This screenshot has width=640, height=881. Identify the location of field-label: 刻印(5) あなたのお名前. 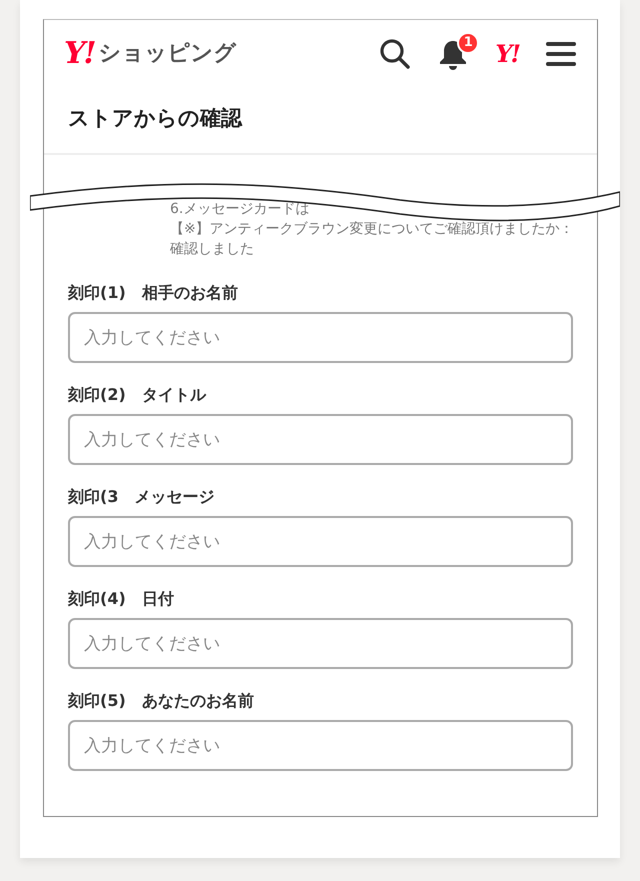
(161, 701).